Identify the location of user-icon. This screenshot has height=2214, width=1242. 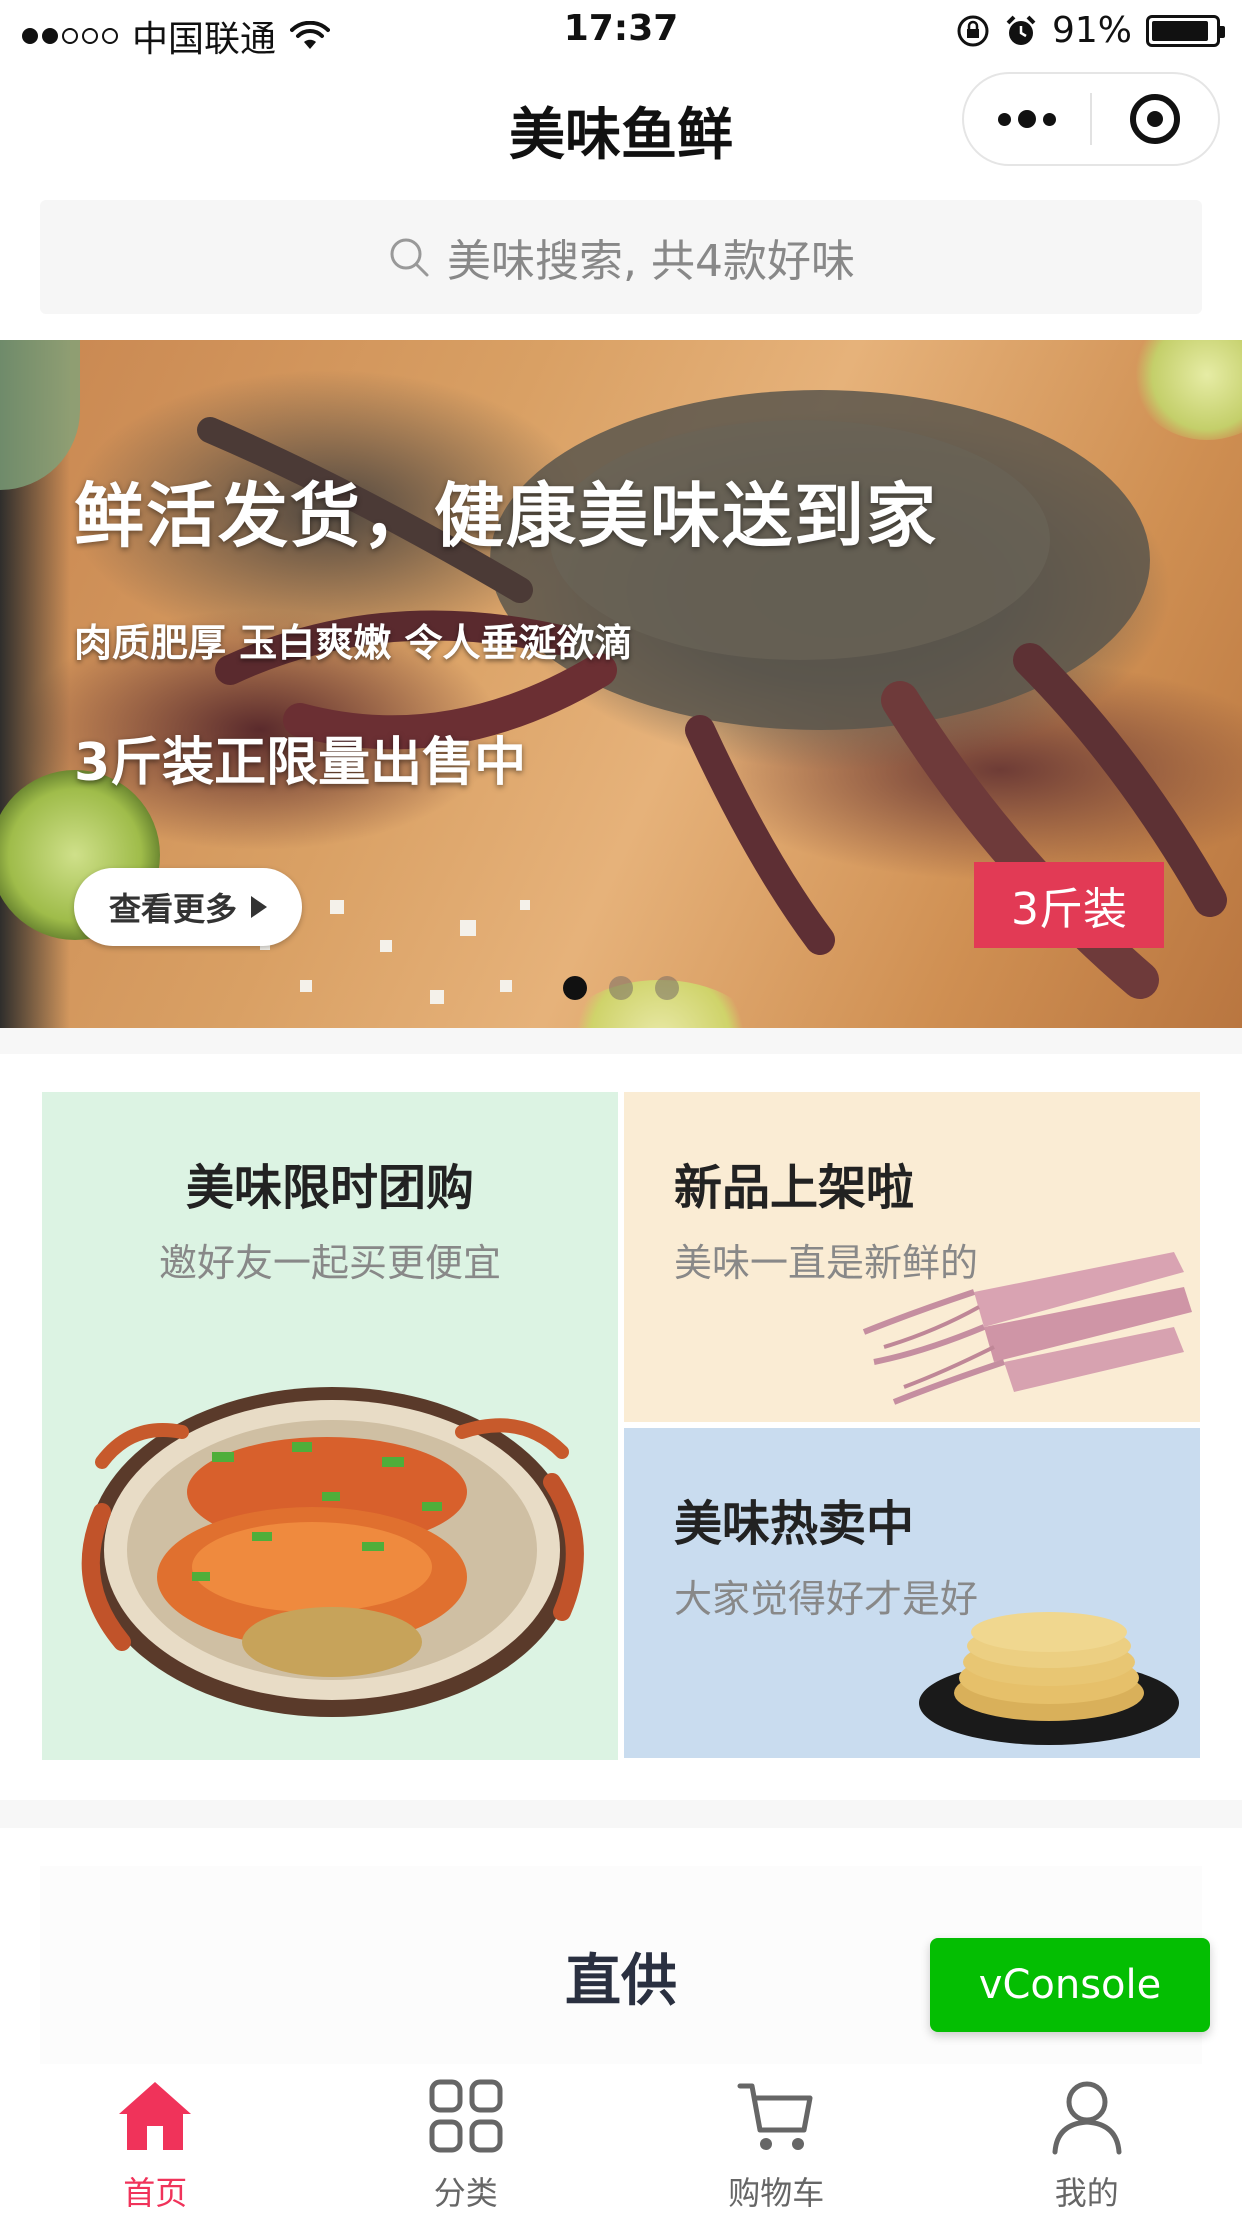
(1087, 2116).